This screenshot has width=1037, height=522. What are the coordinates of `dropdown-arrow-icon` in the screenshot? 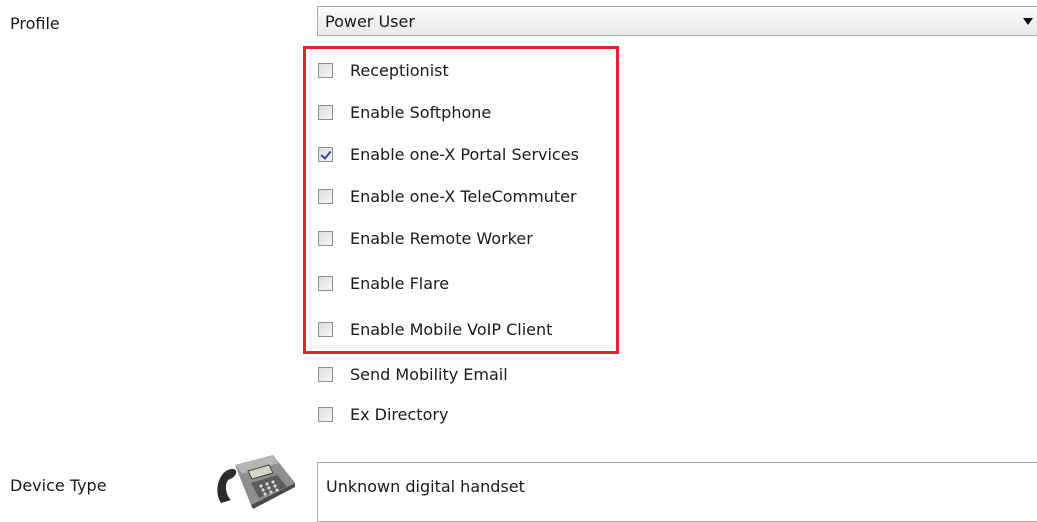 It's located at (1028, 21).